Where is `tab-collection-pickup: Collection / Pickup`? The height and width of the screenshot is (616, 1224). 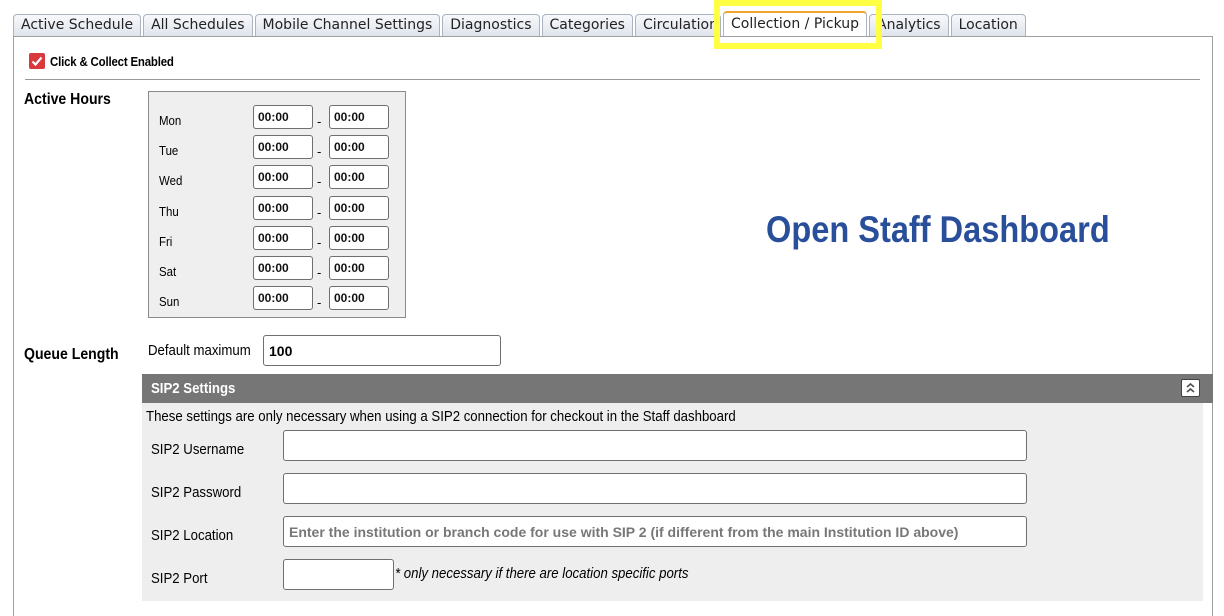
tab-collection-pickup: Collection / Pickup is located at coordinates (795, 23).